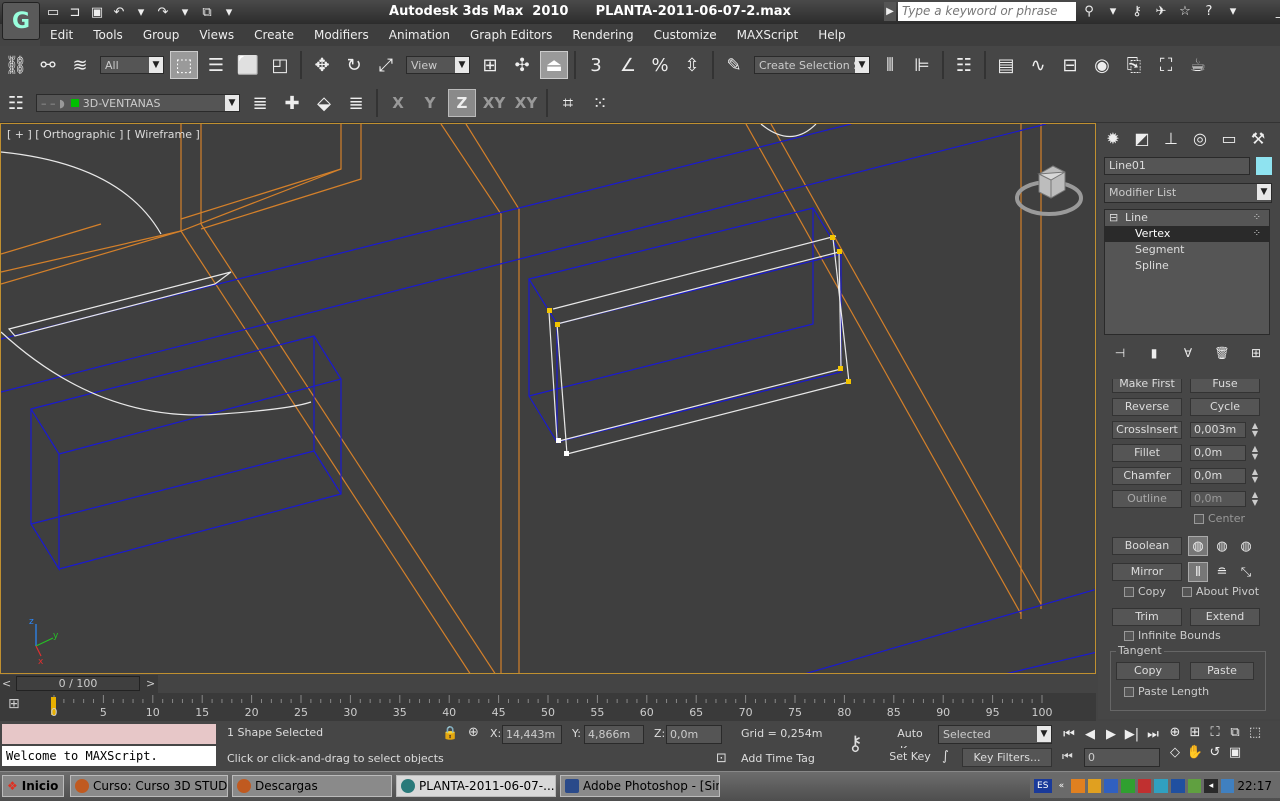  I want to click on crossinsert-spinner: 0,003m, so click(1218, 430).